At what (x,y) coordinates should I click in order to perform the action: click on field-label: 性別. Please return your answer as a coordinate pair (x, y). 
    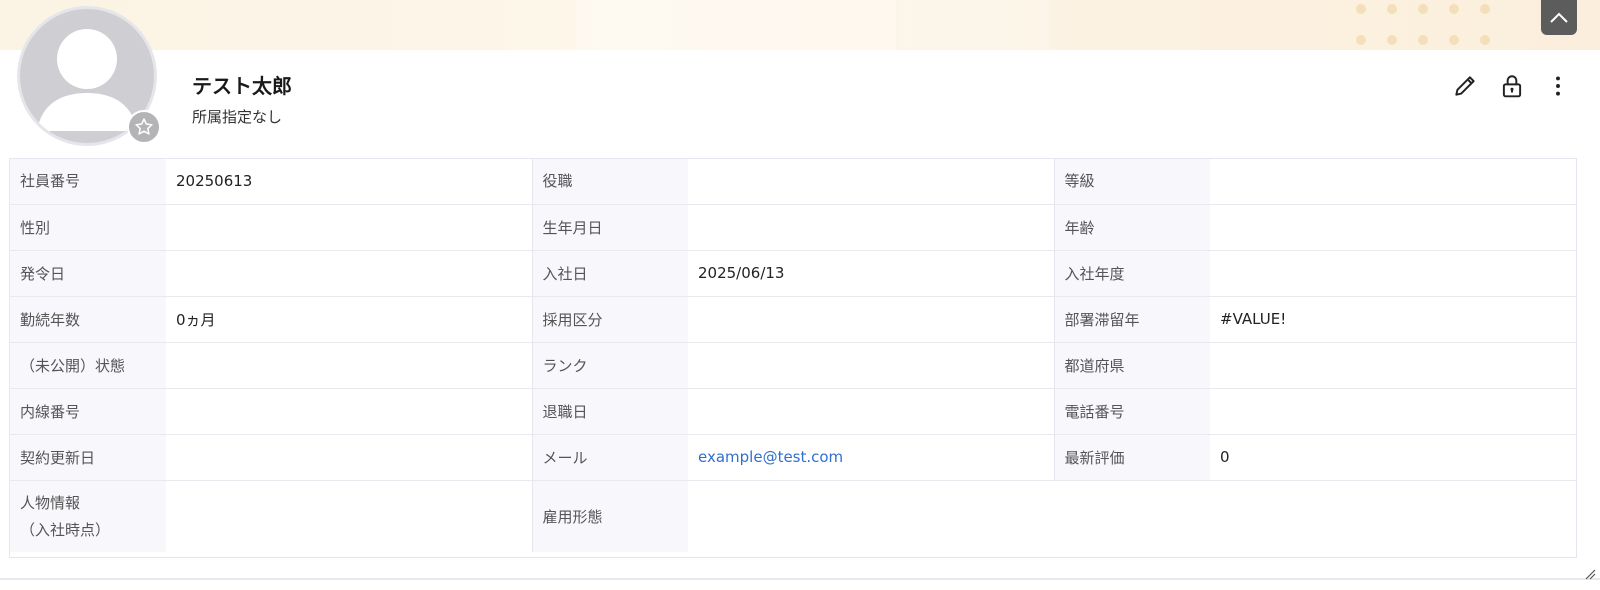
    Looking at the image, I should click on (88, 226).